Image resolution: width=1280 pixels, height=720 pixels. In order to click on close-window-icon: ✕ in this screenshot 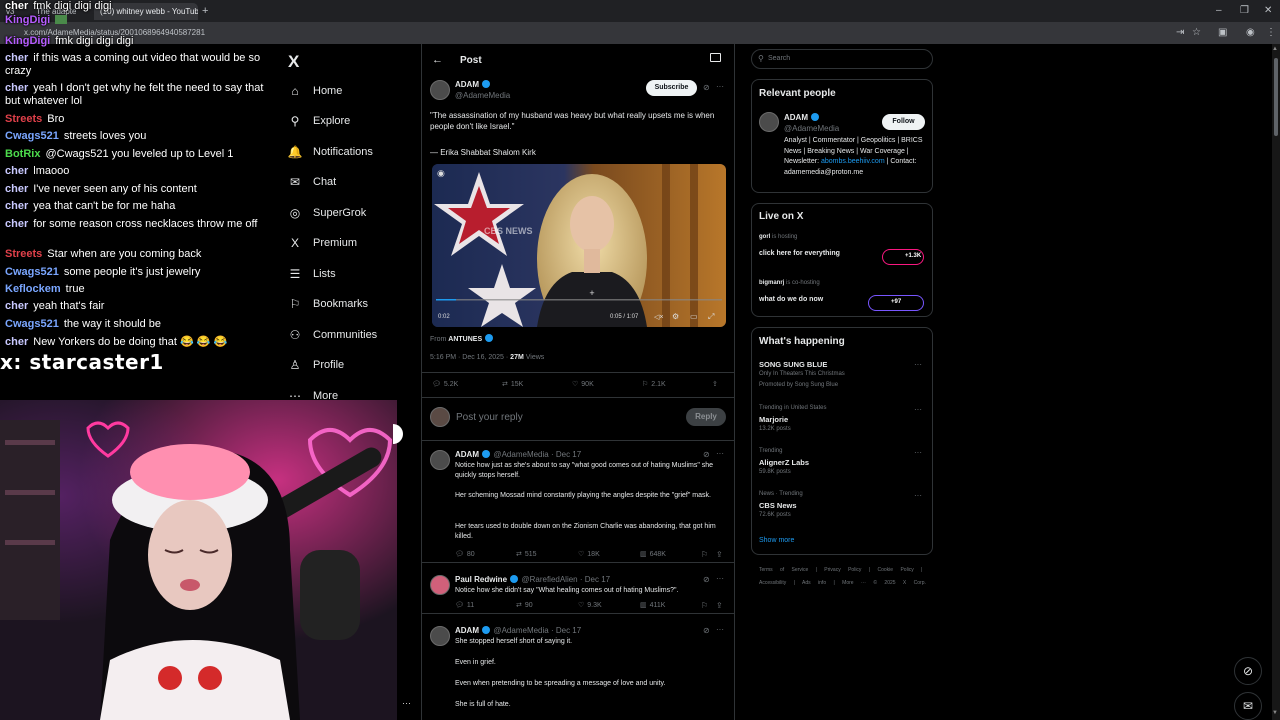, I will do `click(1268, 10)`.